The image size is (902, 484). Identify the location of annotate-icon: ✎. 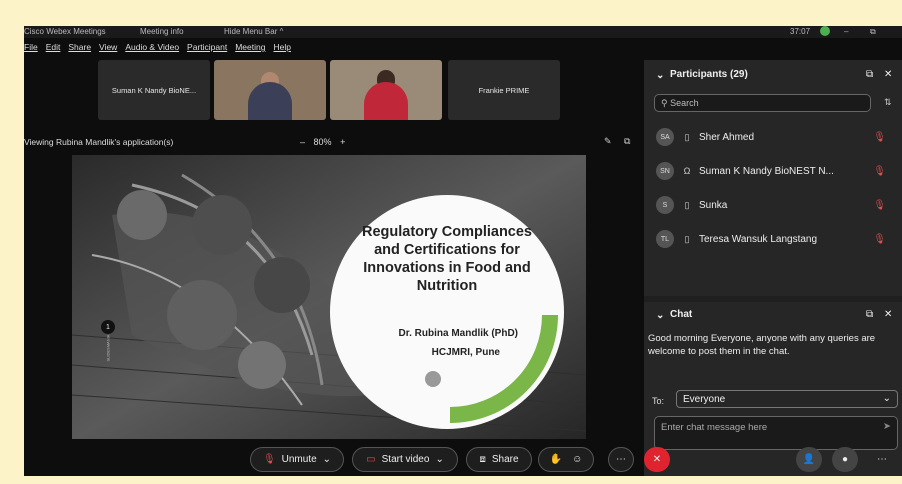
(608, 141).